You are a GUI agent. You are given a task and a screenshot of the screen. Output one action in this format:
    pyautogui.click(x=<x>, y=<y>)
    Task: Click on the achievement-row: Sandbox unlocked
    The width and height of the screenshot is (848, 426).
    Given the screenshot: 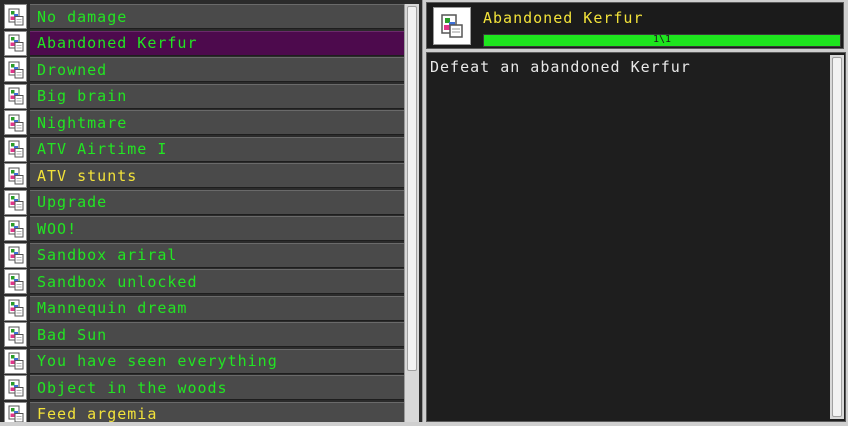 What is the action you would take?
    pyautogui.click(x=204, y=281)
    